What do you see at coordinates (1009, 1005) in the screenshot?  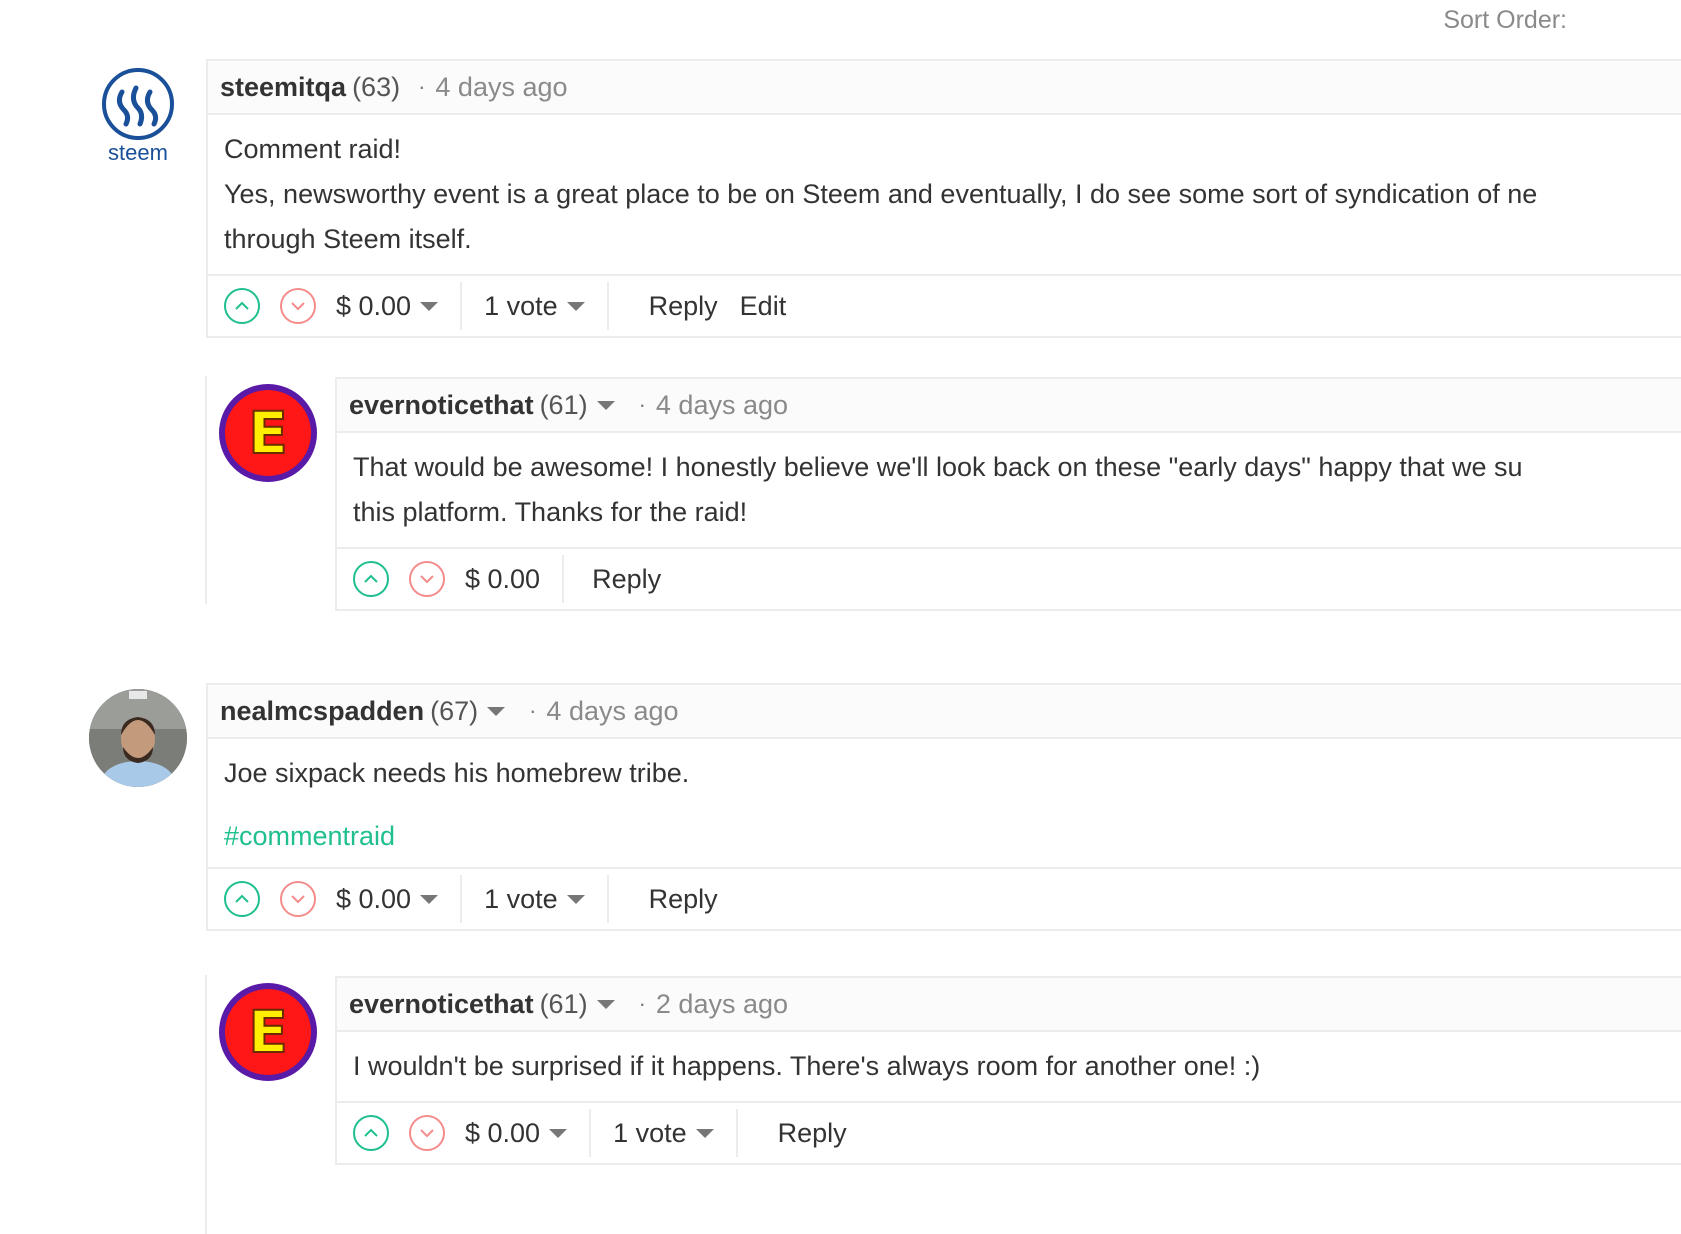 I see `comment-header: evernoticethat (61) · 2 days ago` at bounding box center [1009, 1005].